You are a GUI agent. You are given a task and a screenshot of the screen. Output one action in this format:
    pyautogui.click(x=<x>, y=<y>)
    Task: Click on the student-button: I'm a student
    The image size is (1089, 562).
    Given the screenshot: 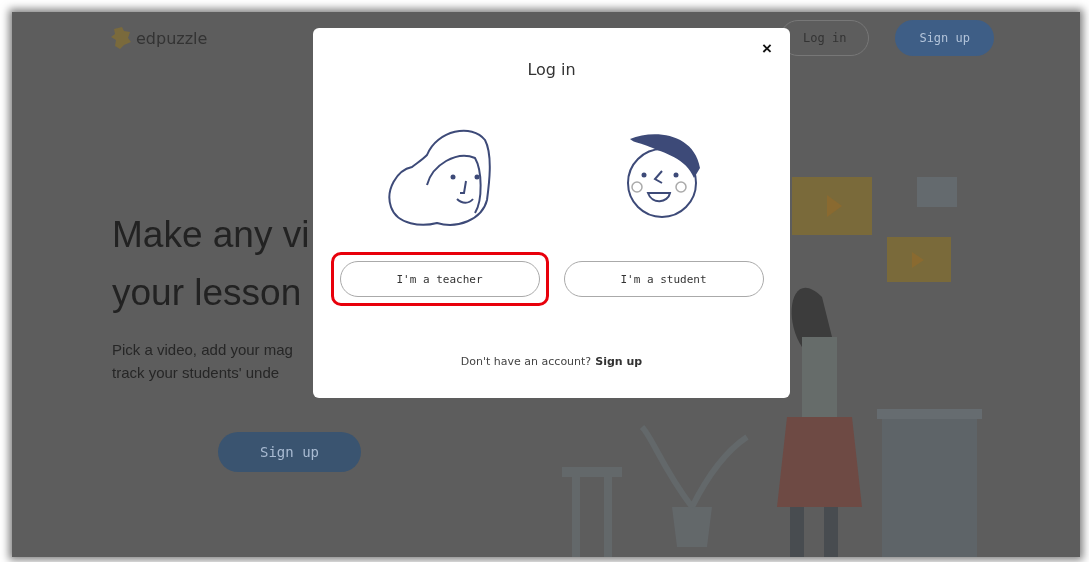 What is the action you would take?
    pyautogui.click(x=663, y=279)
    